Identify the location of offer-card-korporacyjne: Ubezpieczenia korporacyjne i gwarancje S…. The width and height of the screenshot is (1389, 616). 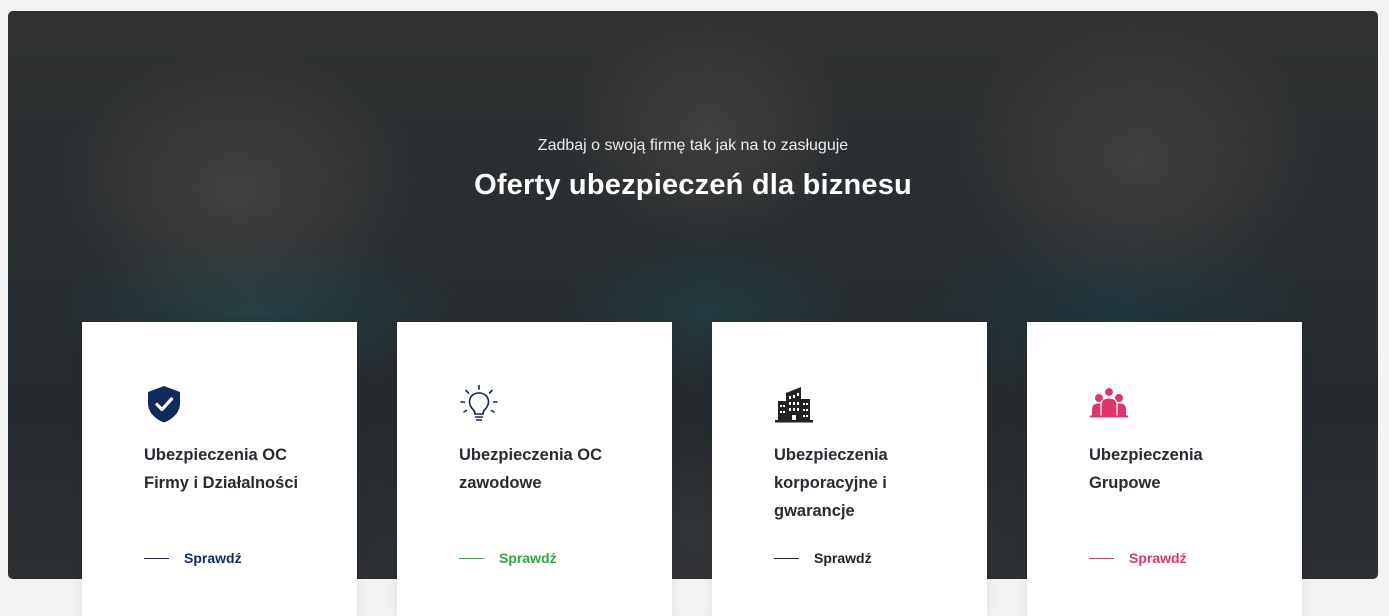
(849, 469).